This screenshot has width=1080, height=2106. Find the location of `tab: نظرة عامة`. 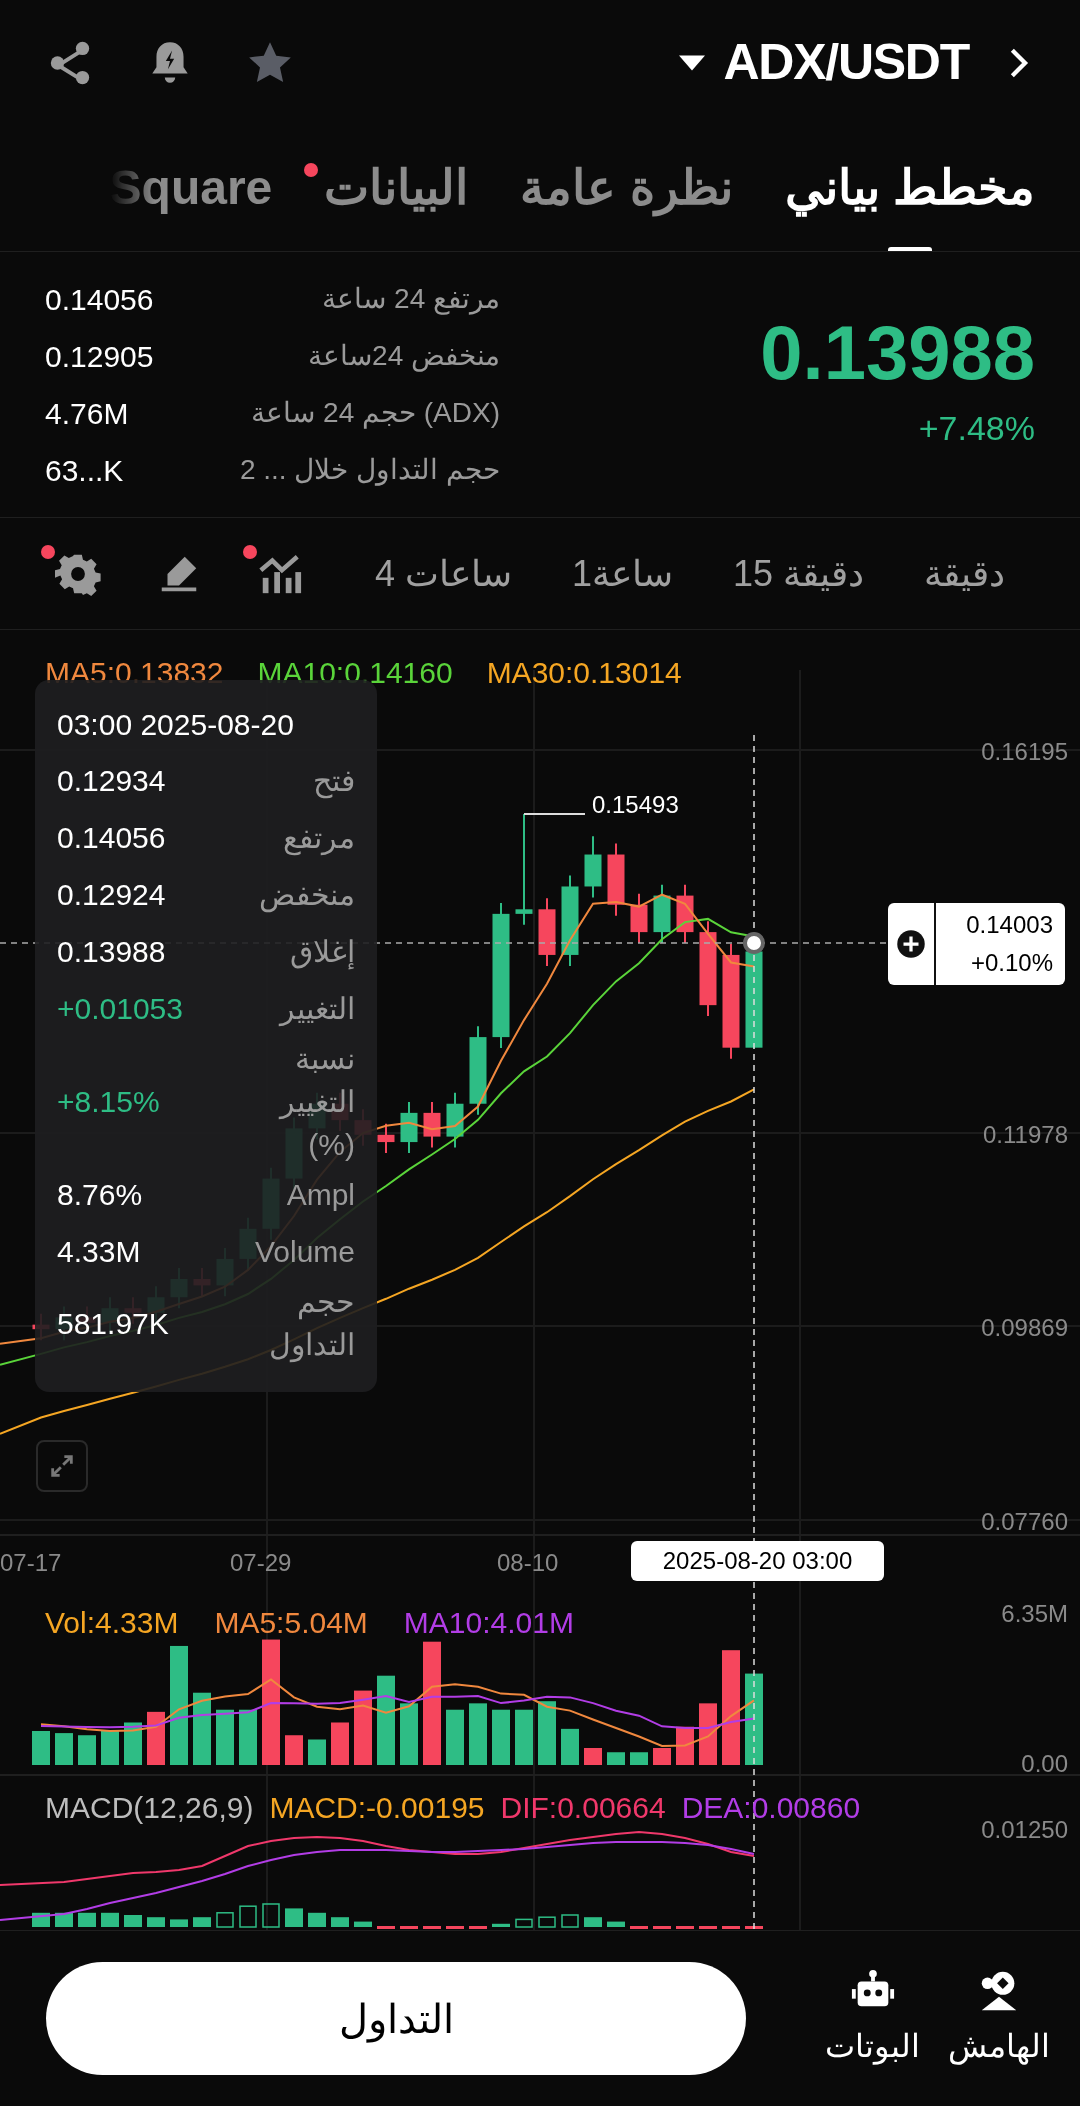

tab: نظرة عامة is located at coordinates (626, 188).